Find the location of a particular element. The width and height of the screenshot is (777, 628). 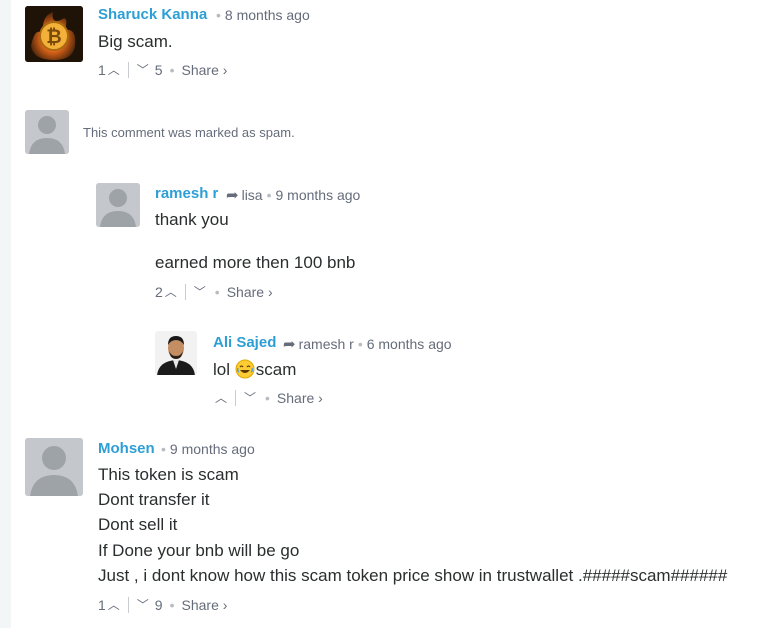

comment-text: Big scam. is located at coordinates (135, 41).